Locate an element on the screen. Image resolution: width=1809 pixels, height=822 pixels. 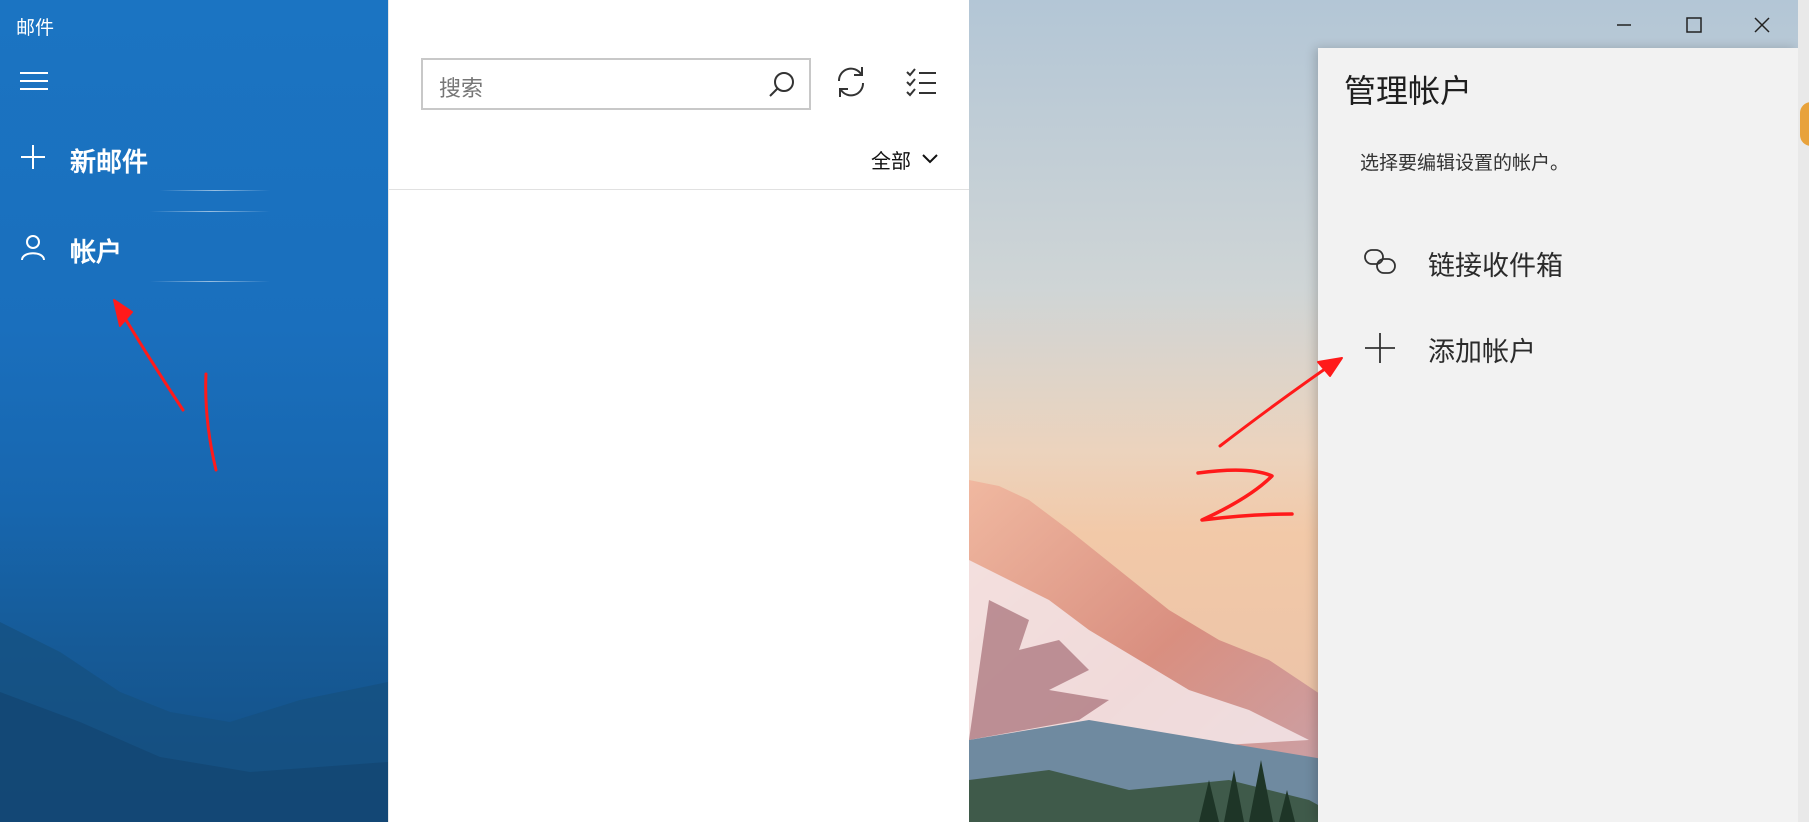
link-inboxes-button: 链接收件箱 is located at coordinates (1558, 262).